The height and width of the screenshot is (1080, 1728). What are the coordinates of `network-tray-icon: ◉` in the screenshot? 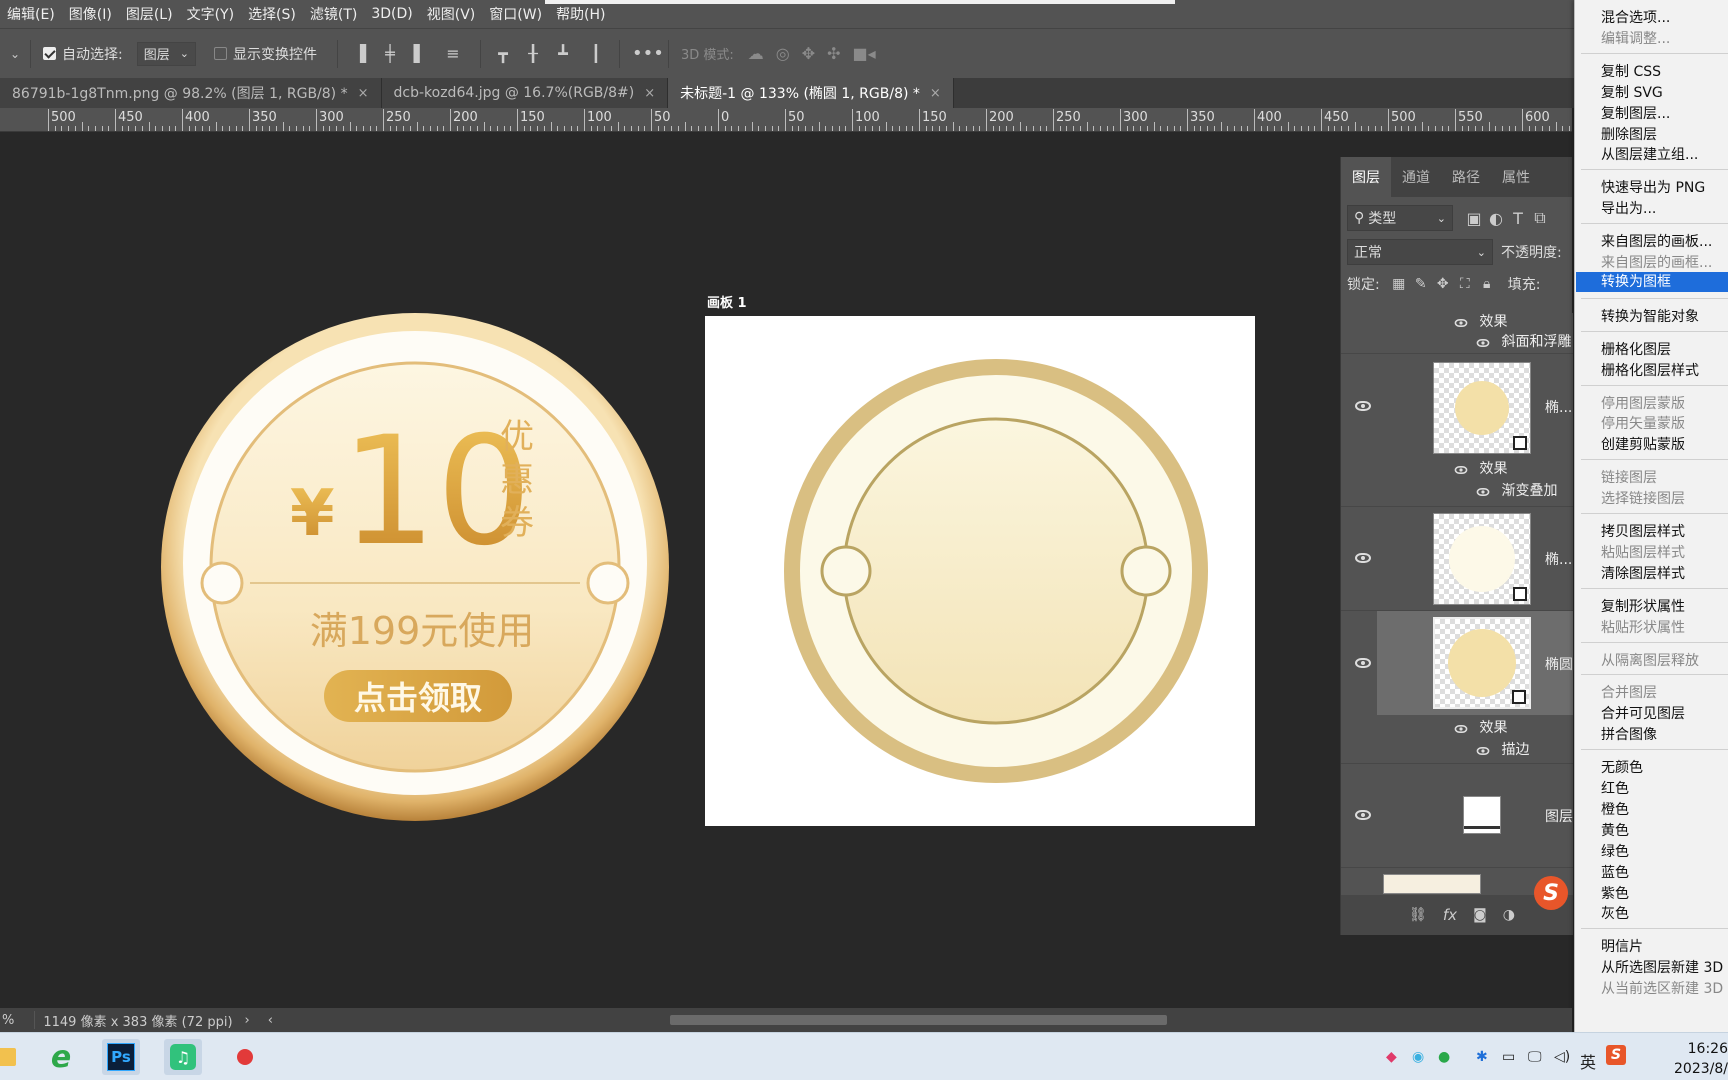 It's located at (1418, 1057).